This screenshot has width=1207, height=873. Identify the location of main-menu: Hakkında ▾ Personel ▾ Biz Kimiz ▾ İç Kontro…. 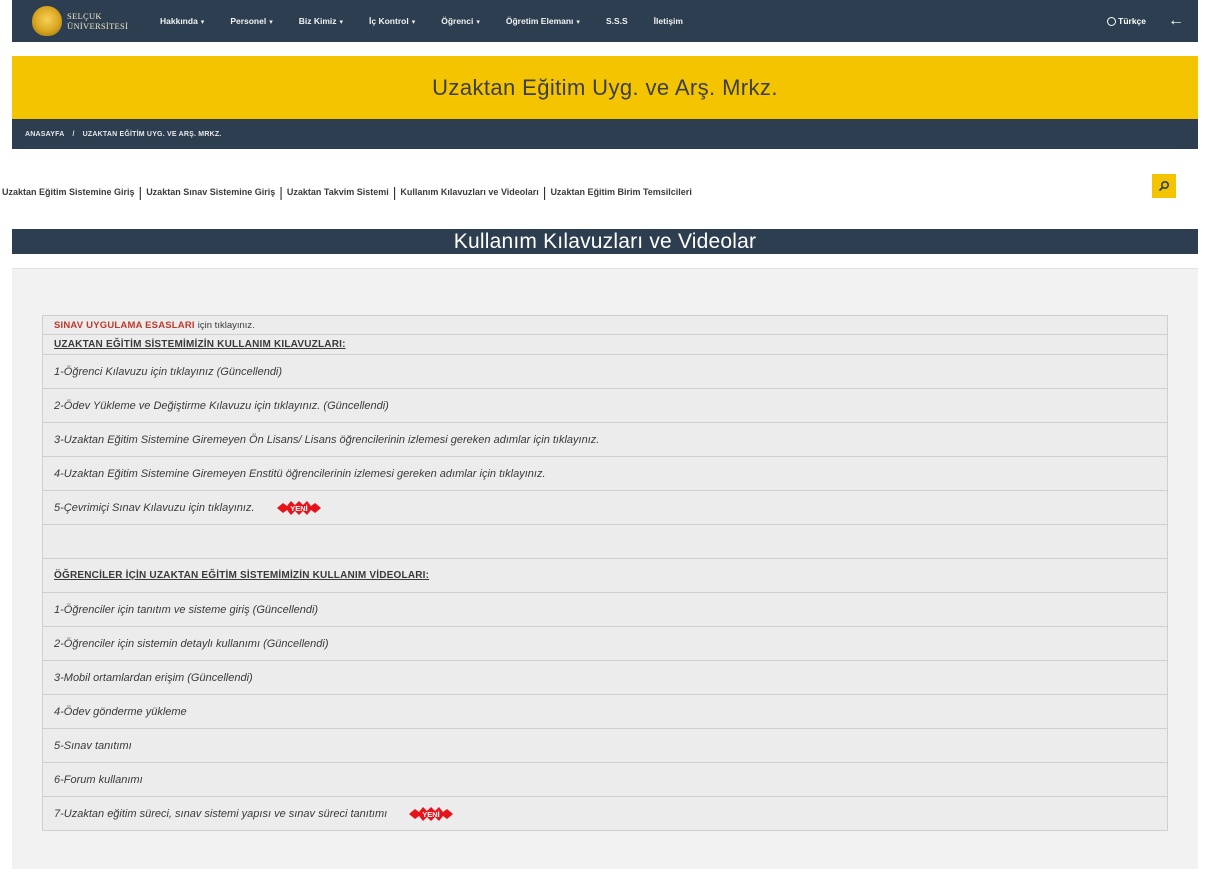
(434, 21).